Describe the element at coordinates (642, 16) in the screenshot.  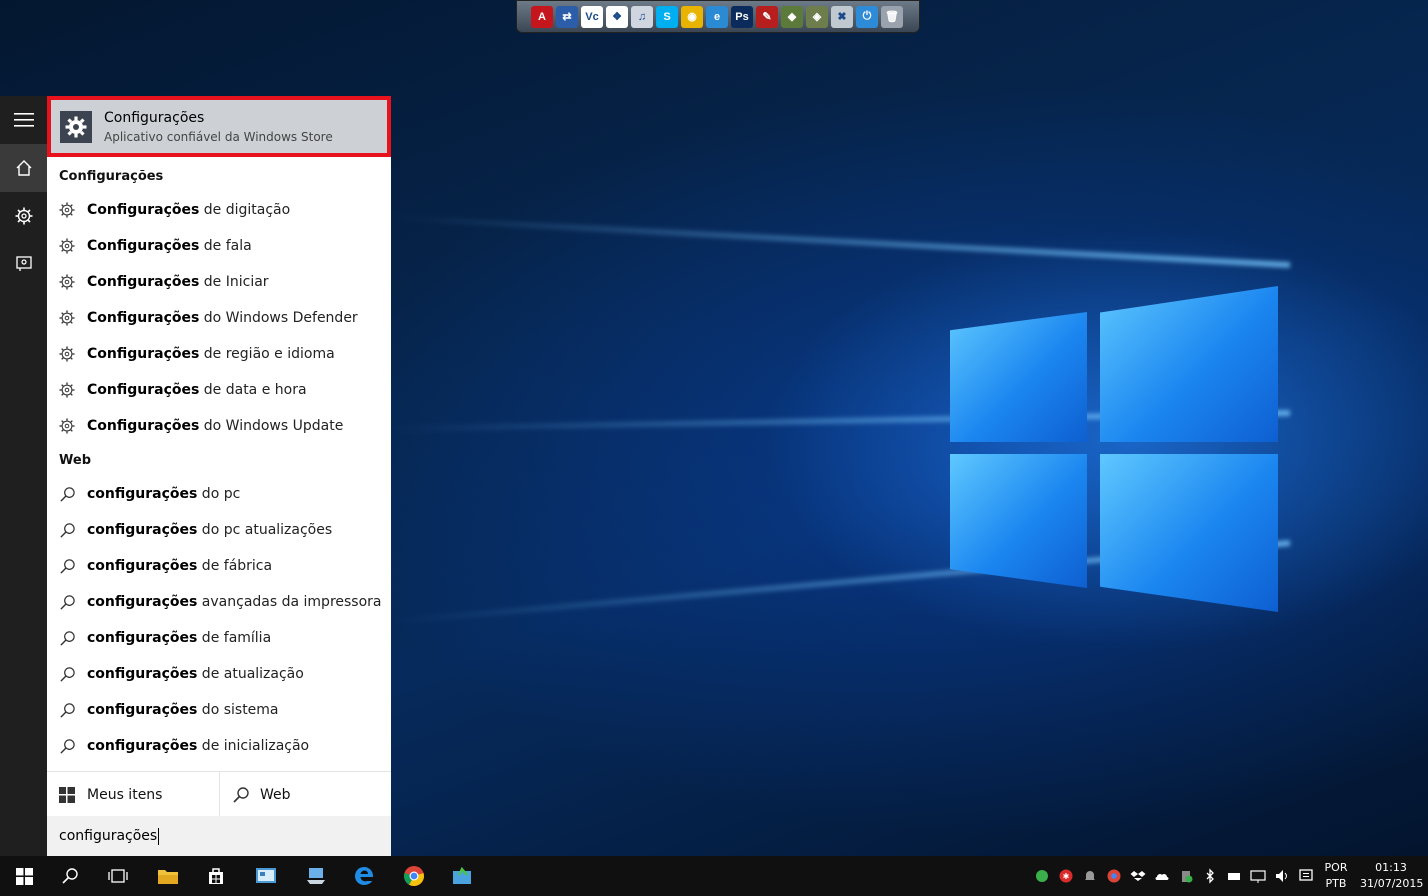
I see `itunes-icon: ♫` at that location.